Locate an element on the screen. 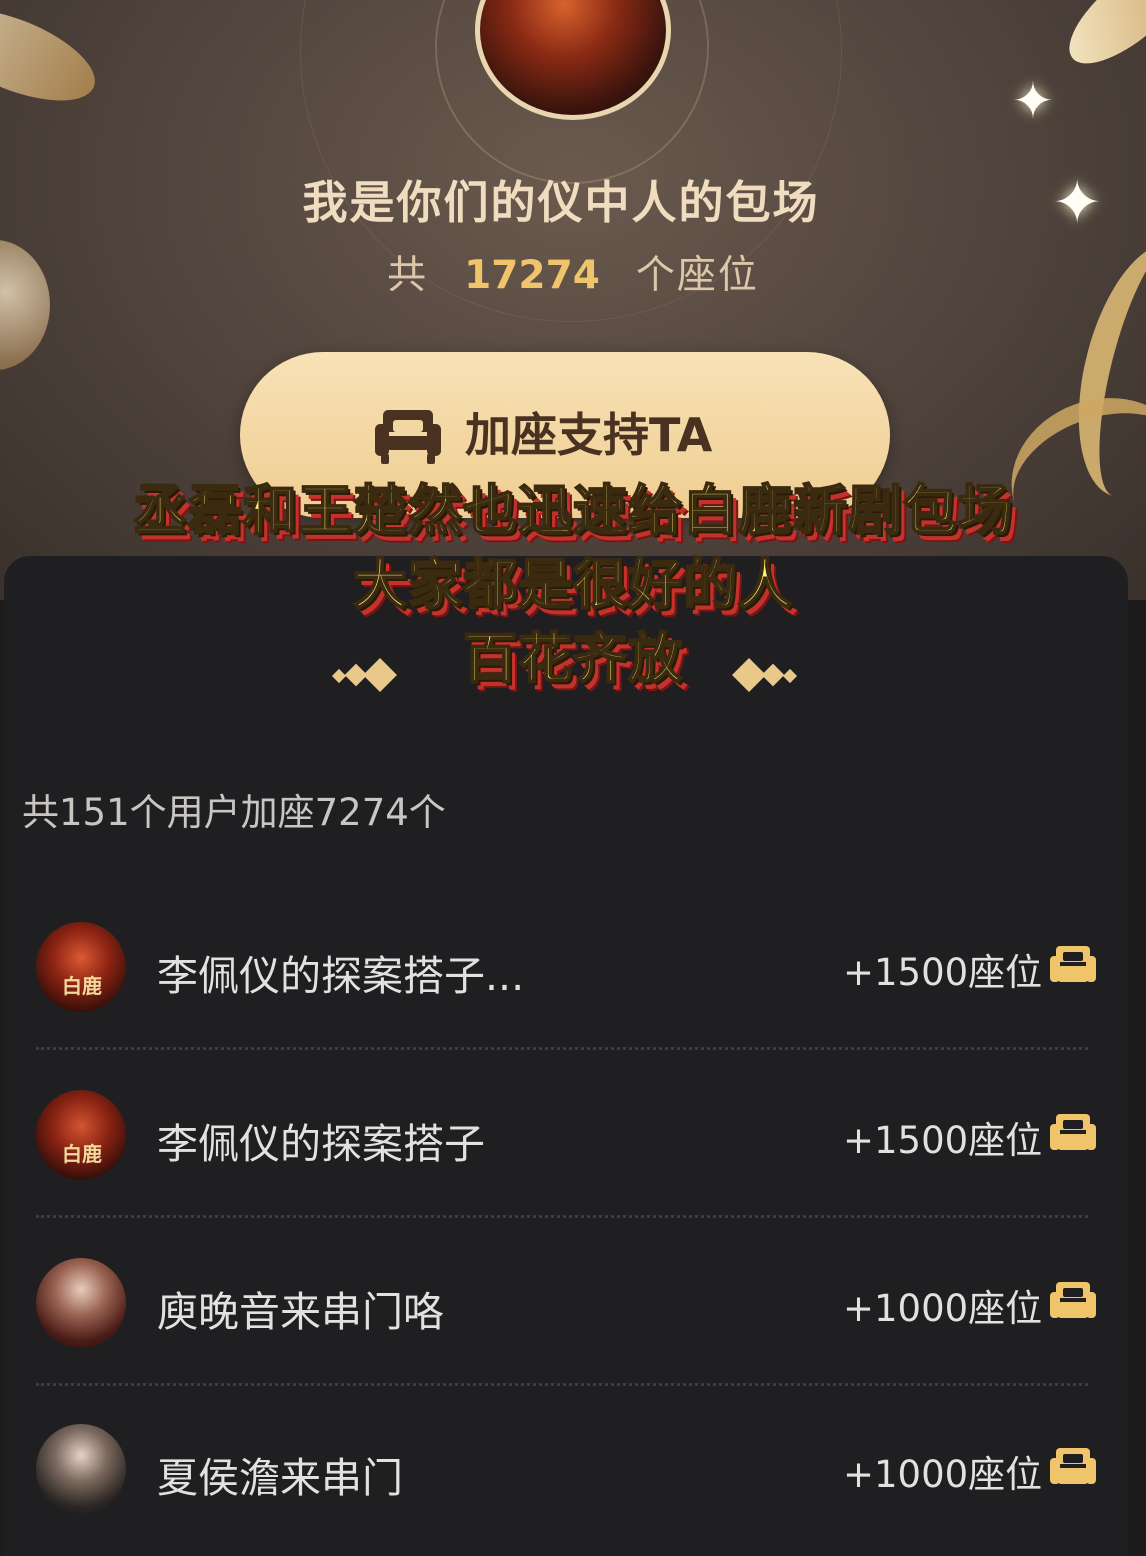 This screenshot has height=1556, width=1146. overlay-caption: 丞磊和王楚然也迅速给白鹿新剧包场 大家都是很好的人 百花齐放 is located at coordinates (573, 585).